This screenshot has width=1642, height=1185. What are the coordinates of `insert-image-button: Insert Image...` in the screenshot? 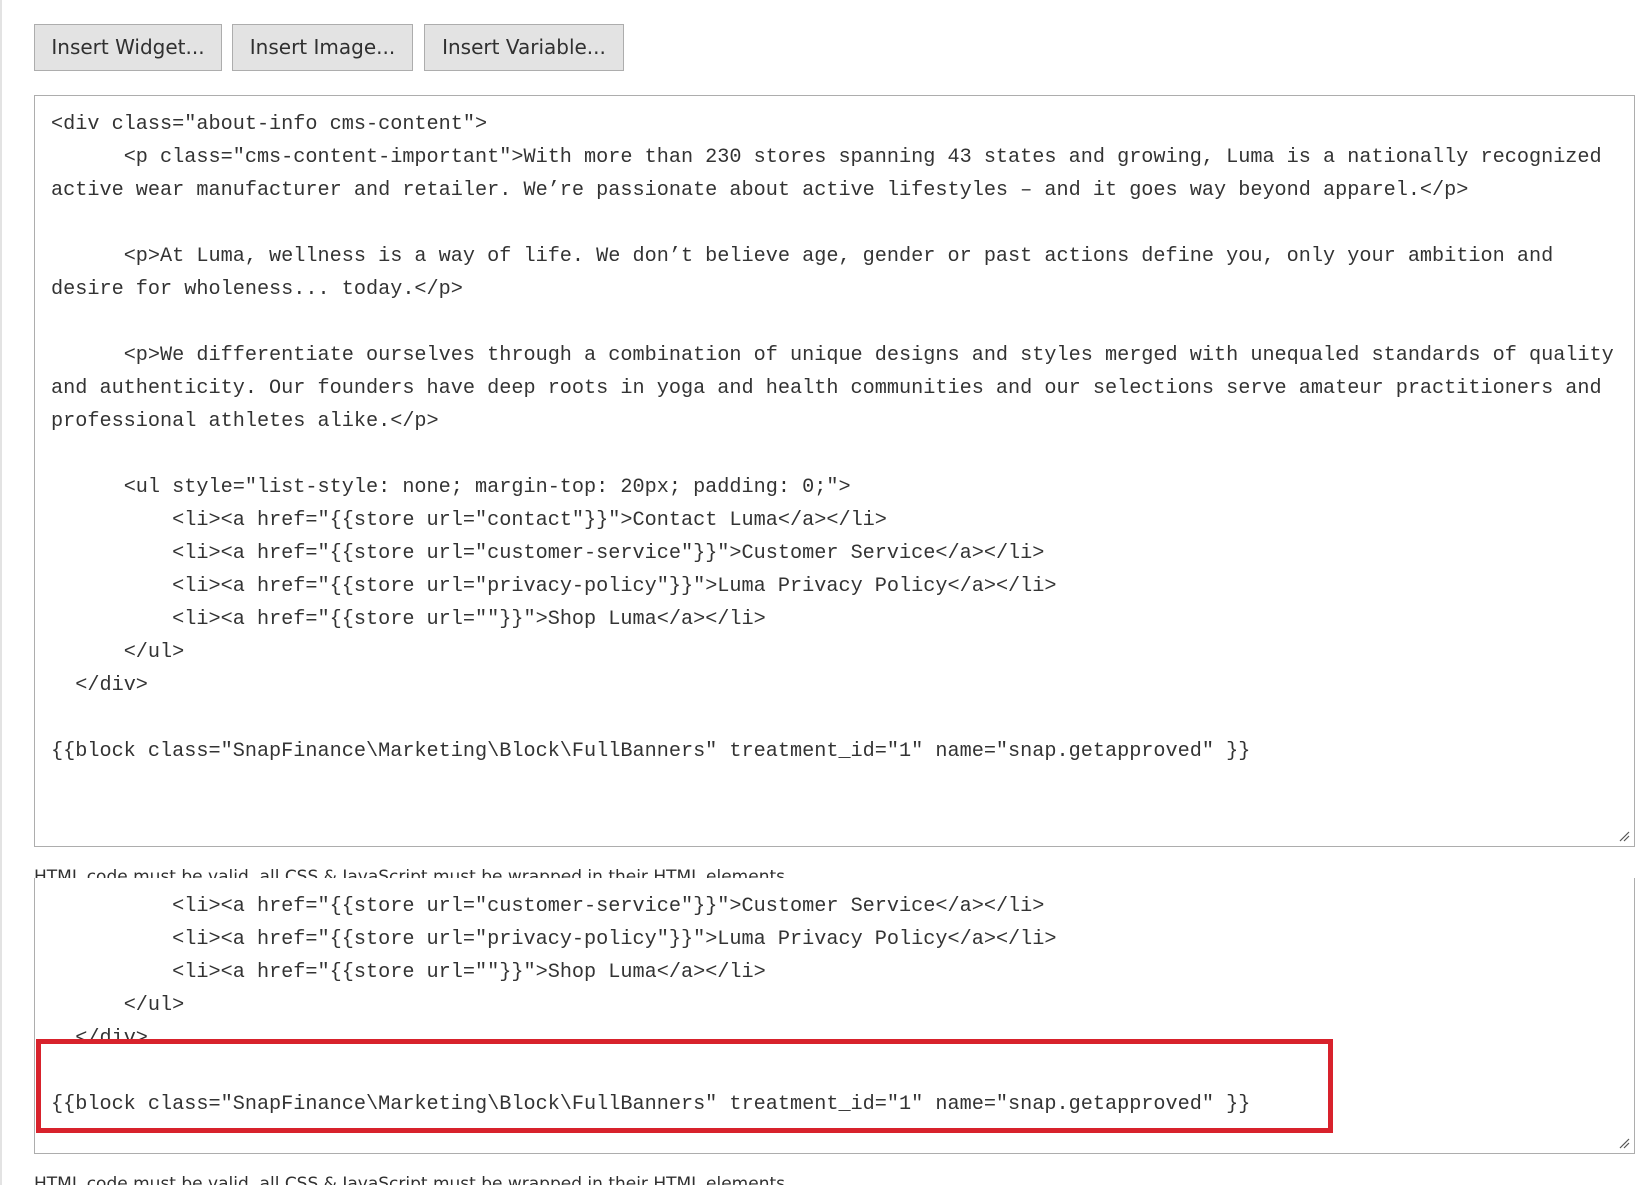 It's located at (322, 47).